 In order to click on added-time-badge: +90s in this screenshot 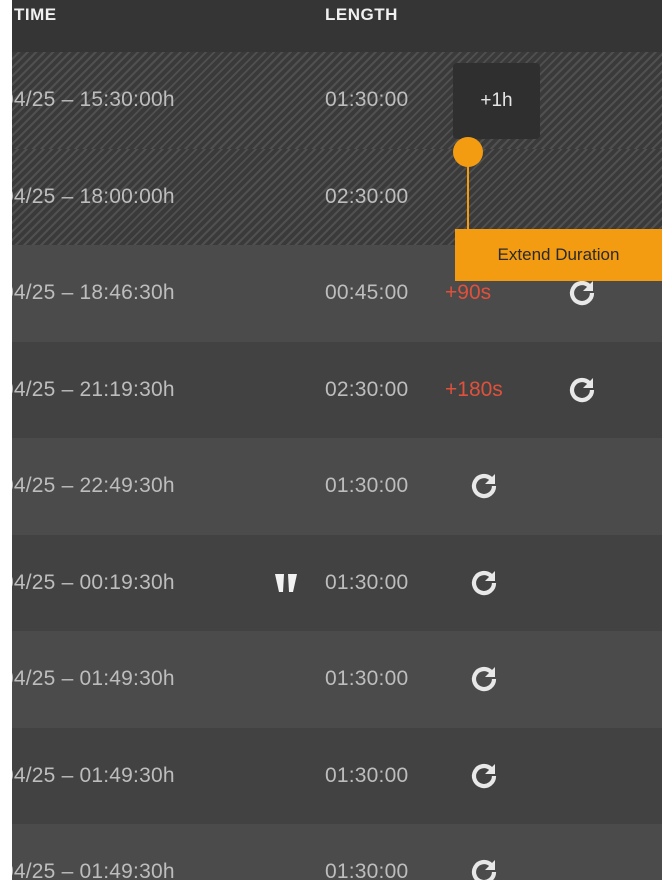, I will do `click(468, 293)`.